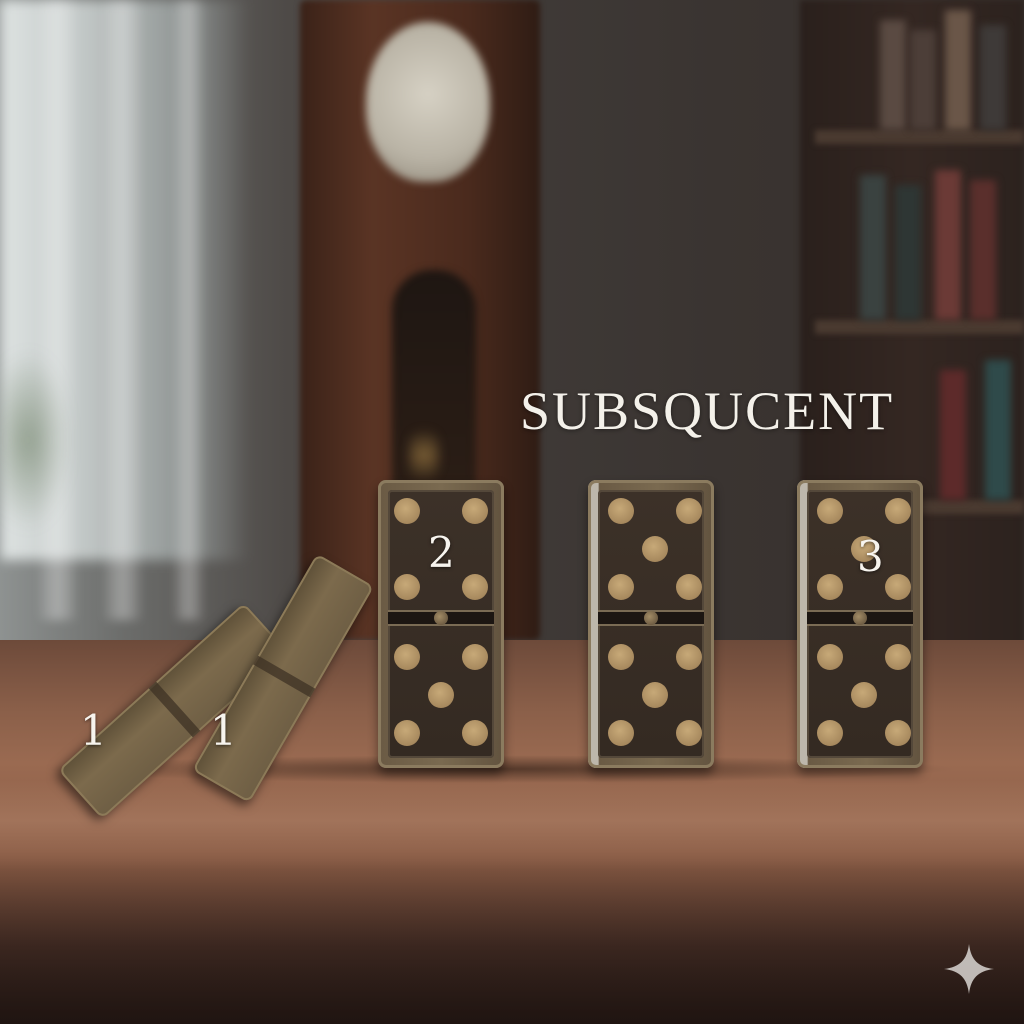 Image resolution: width=1024 pixels, height=1024 pixels. What do you see at coordinates (35, 440) in the screenshot?
I see `plant-blur` at bounding box center [35, 440].